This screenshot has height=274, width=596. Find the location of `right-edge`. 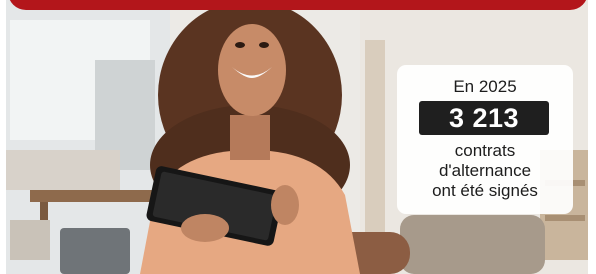

right-edge is located at coordinates (592, 137).